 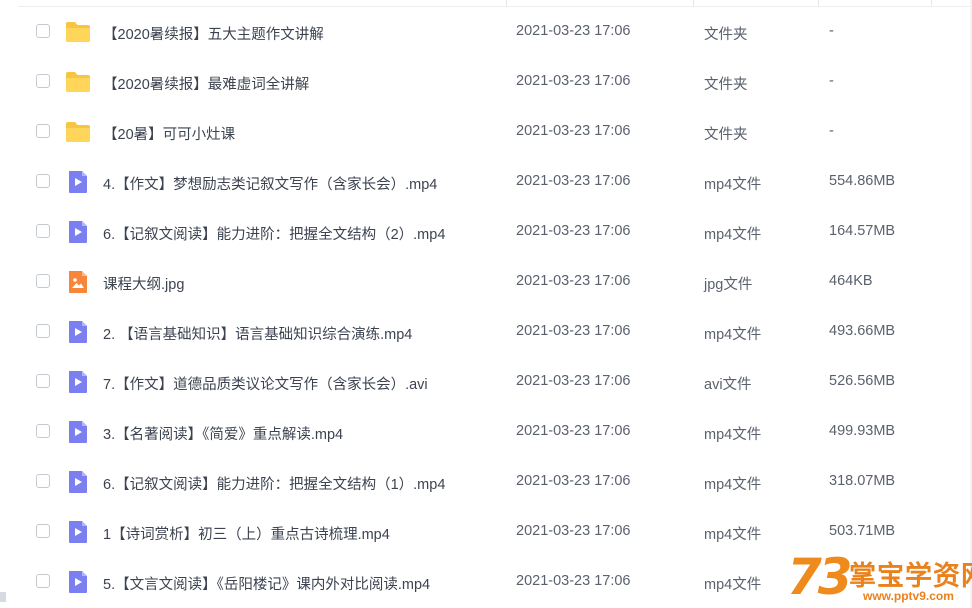 What do you see at coordinates (9, 304) in the screenshot?
I see `left-panel-edge` at bounding box center [9, 304].